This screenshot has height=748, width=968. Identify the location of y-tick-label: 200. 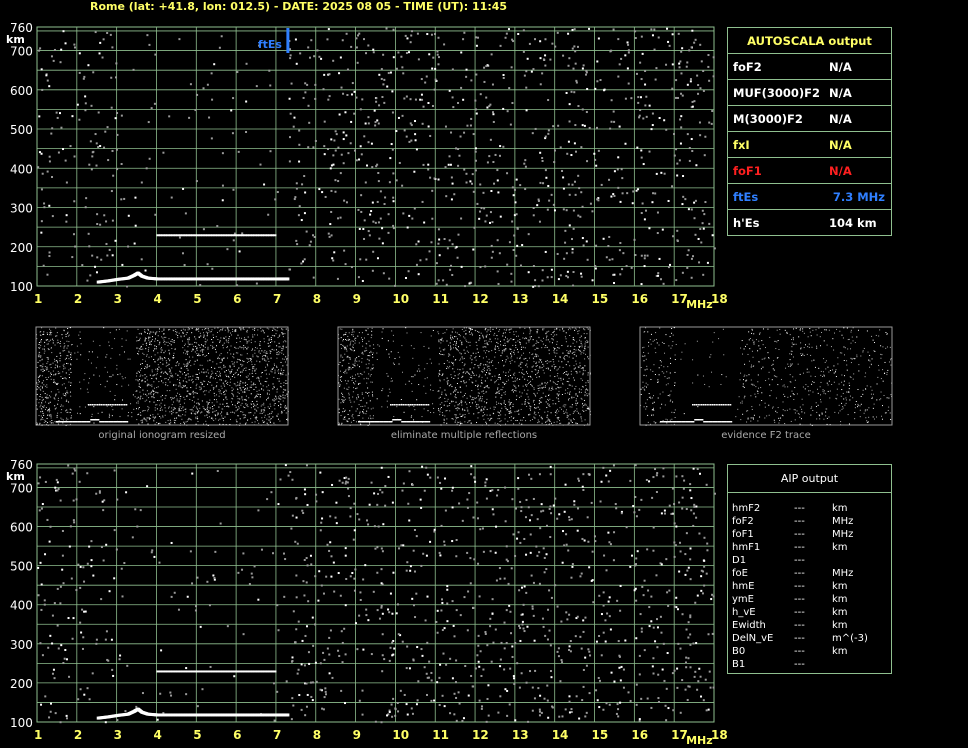
(21, 684).